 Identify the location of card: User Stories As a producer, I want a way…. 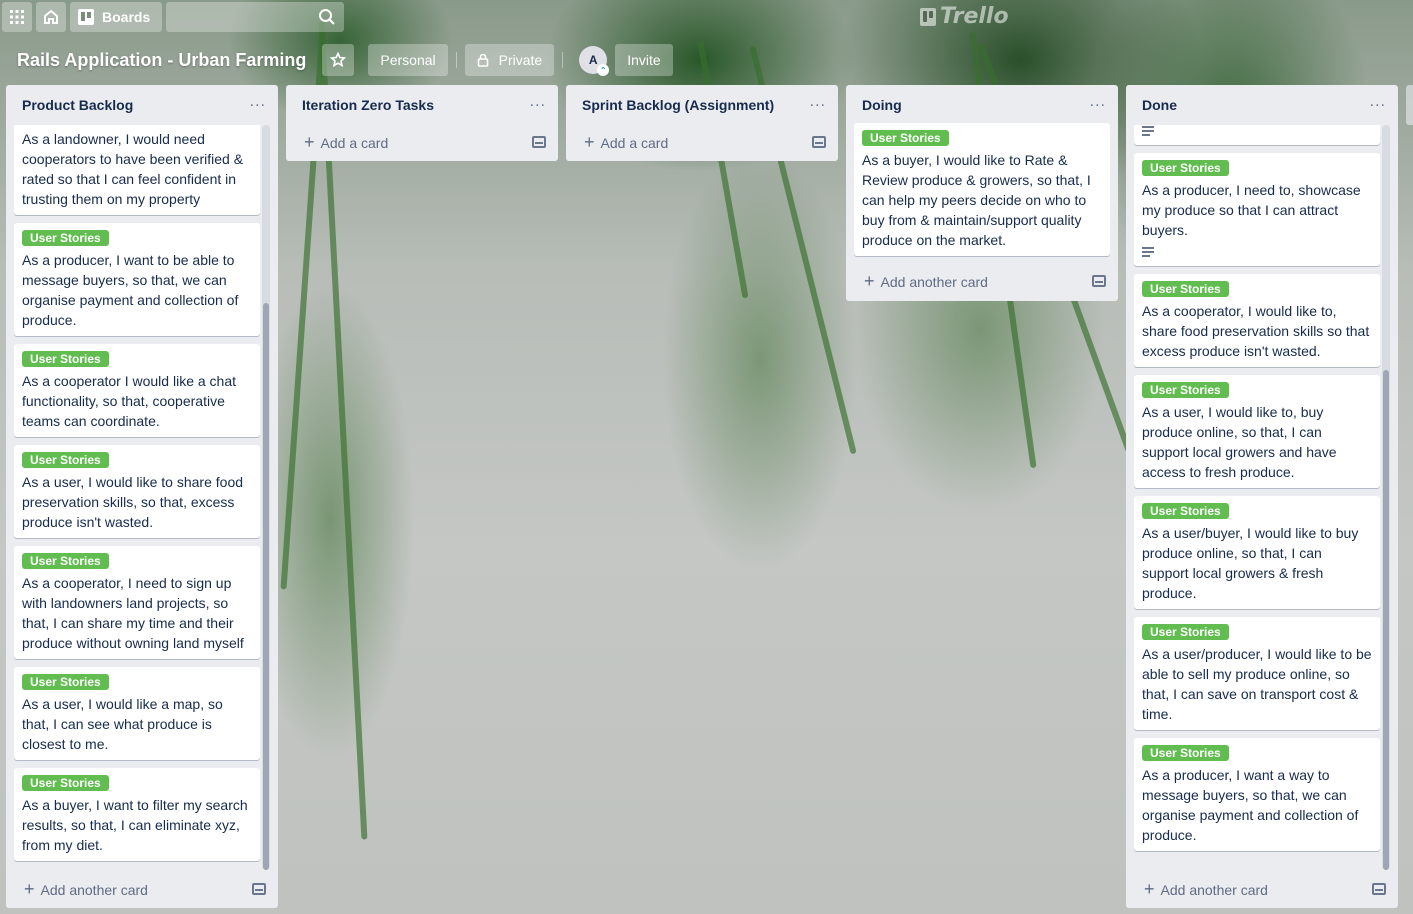
(1257, 794).